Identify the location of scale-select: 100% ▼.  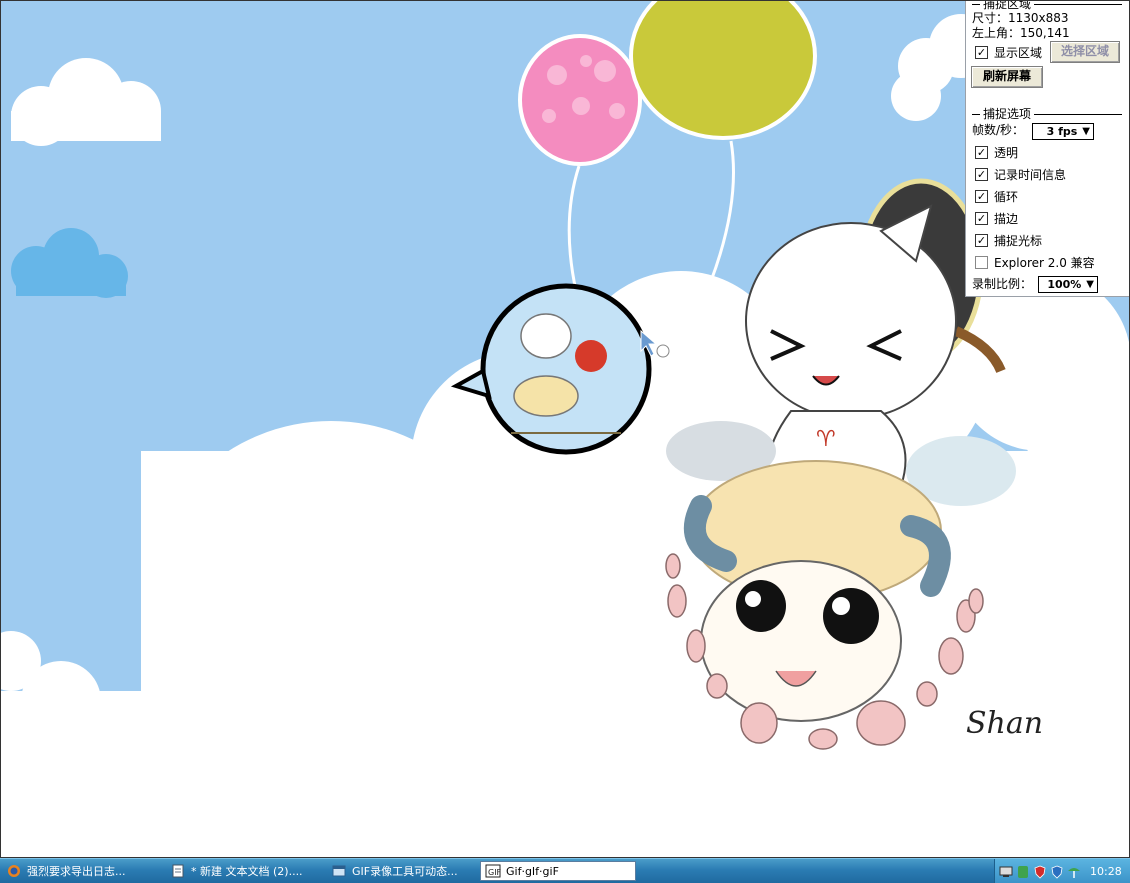
(1068, 284).